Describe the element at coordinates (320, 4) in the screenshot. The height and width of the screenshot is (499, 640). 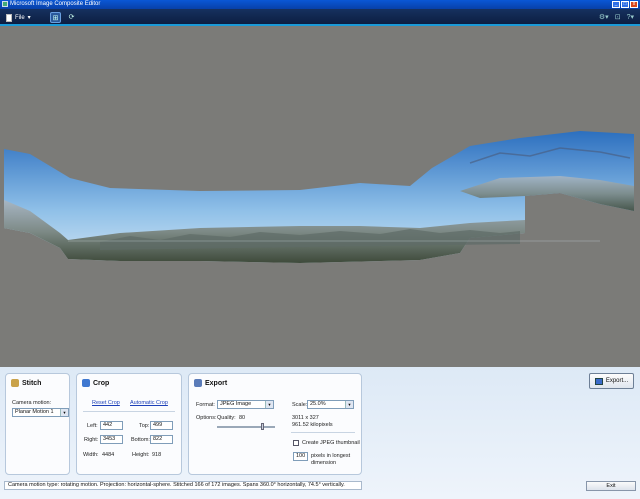
I see `window-titlebar: Microsoft Image Composite Editor _ □ x` at that location.